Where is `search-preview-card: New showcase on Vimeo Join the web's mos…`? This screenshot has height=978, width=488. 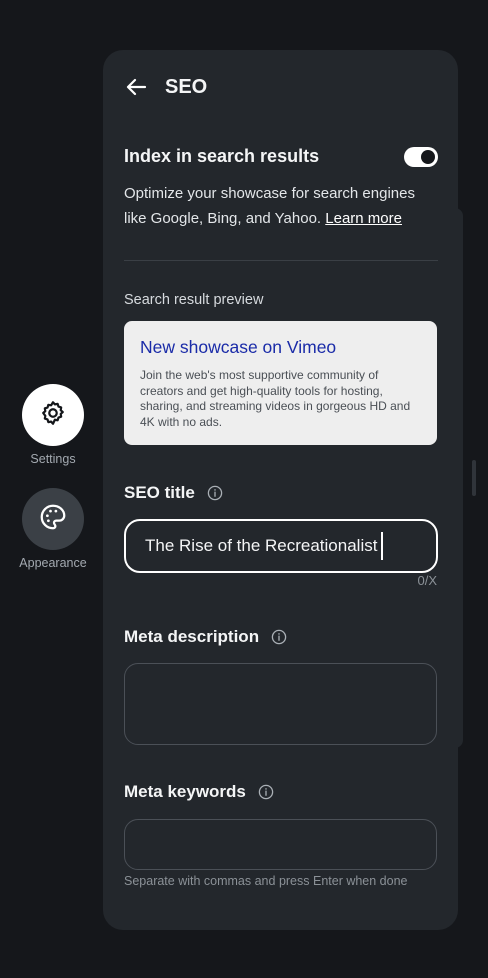 search-preview-card: New showcase on Vimeo Join the web's mos… is located at coordinates (280, 383).